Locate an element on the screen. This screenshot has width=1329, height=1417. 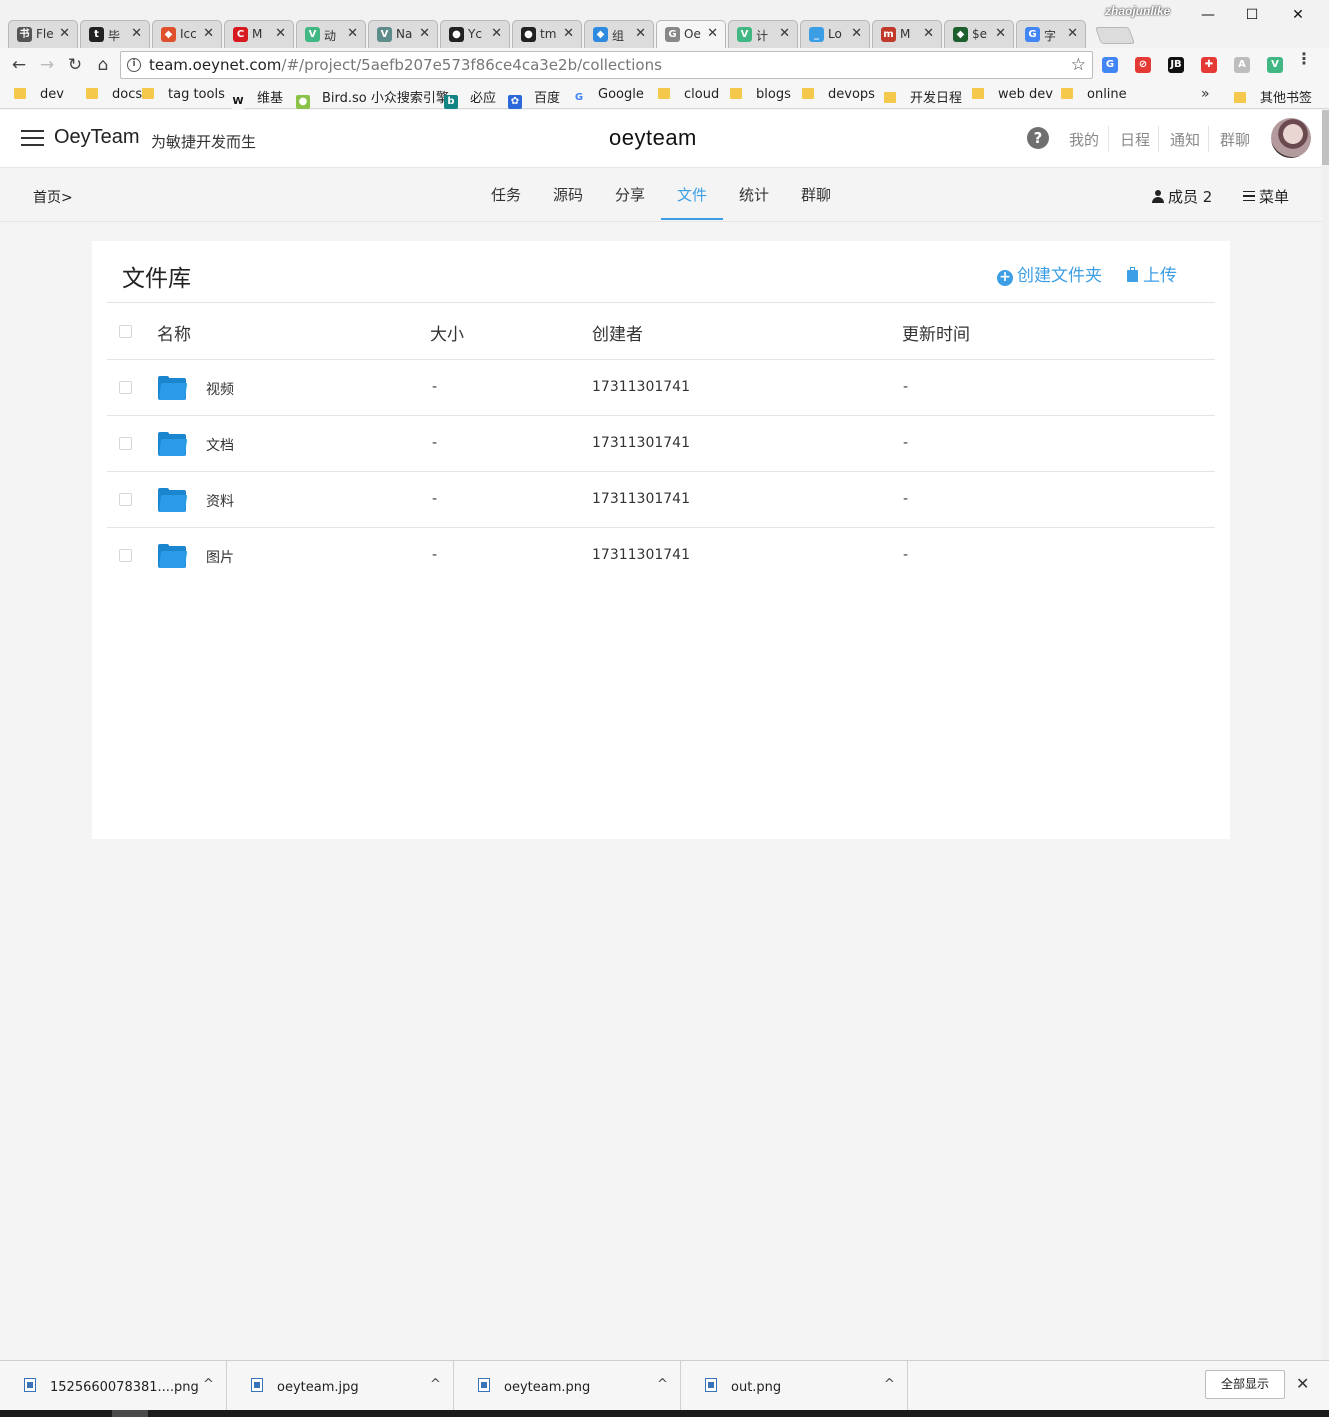
back-button: ← is located at coordinates (19, 65).